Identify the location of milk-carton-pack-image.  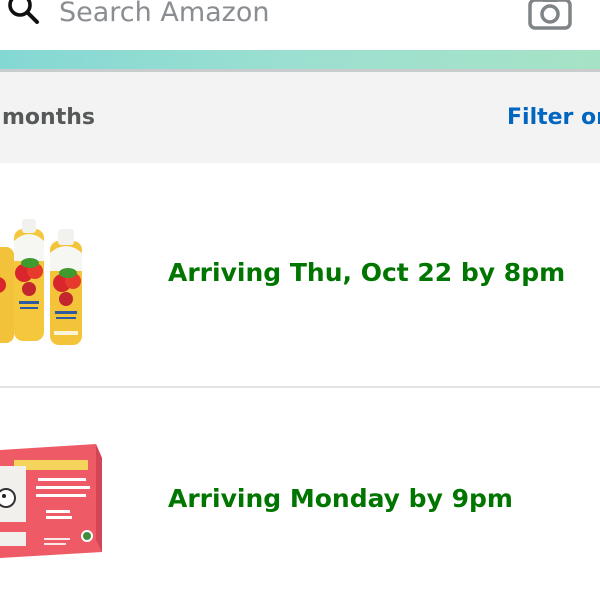
(55, 500).